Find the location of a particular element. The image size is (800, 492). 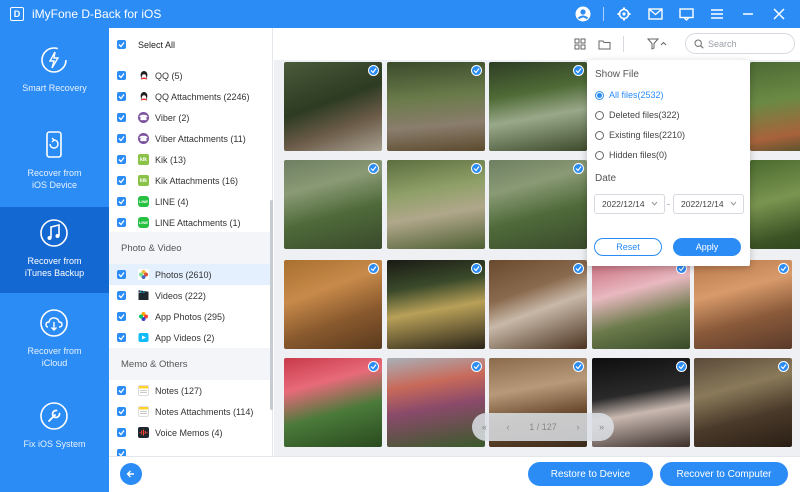

nav-recover-icloud: Recover from iCloud is located at coordinates (54, 340).